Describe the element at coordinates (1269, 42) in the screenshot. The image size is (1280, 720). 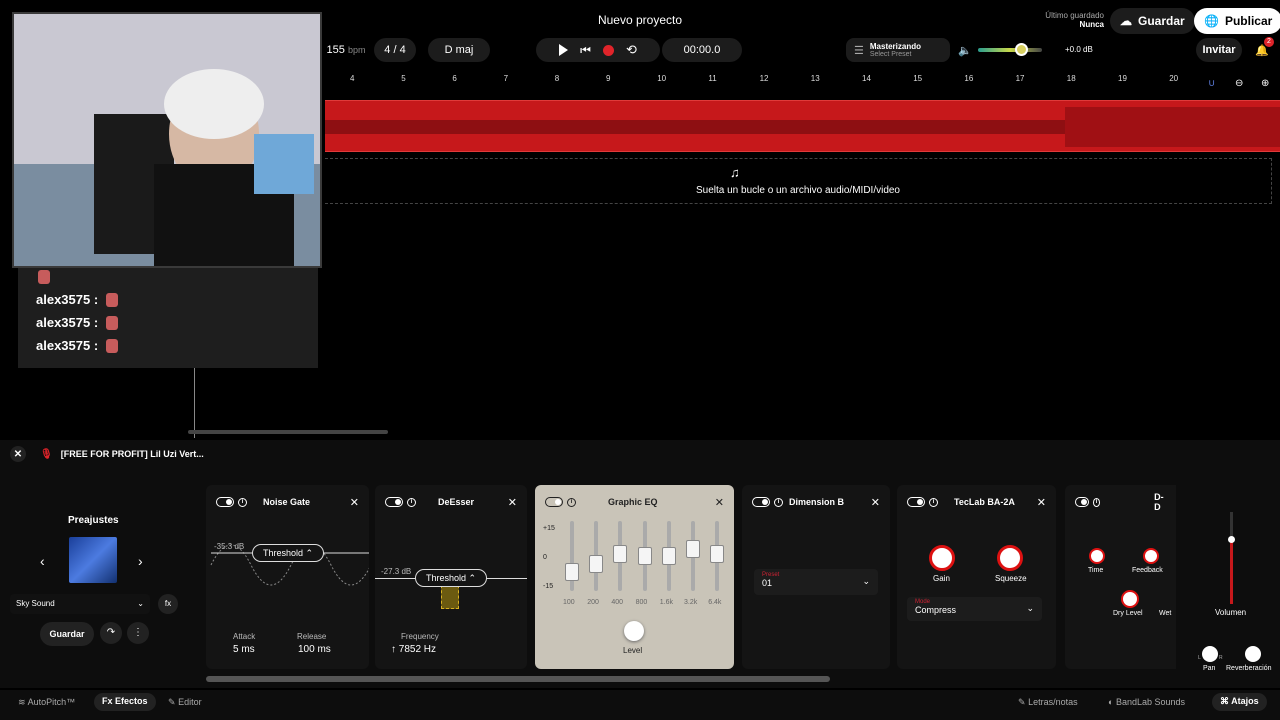
I see `notification-badge: 2` at that location.